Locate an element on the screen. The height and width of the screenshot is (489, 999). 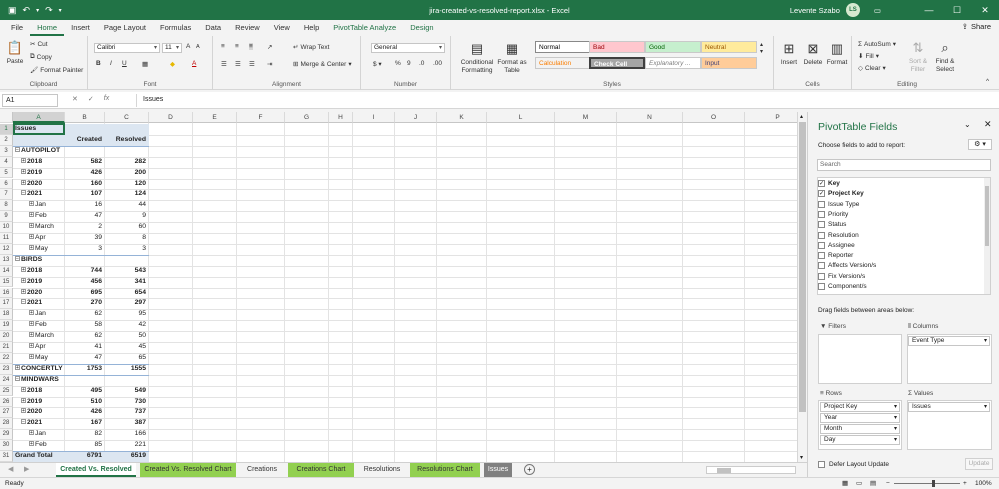
value-created: 510 is located at coordinates (83, 402).